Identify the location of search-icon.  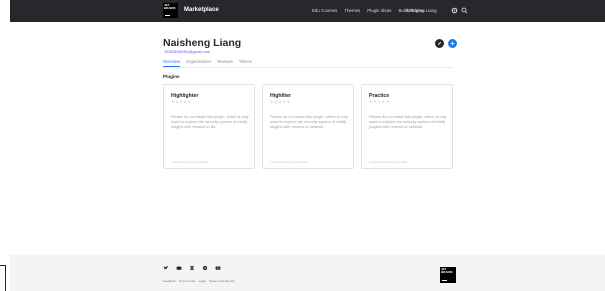
(464, 10).